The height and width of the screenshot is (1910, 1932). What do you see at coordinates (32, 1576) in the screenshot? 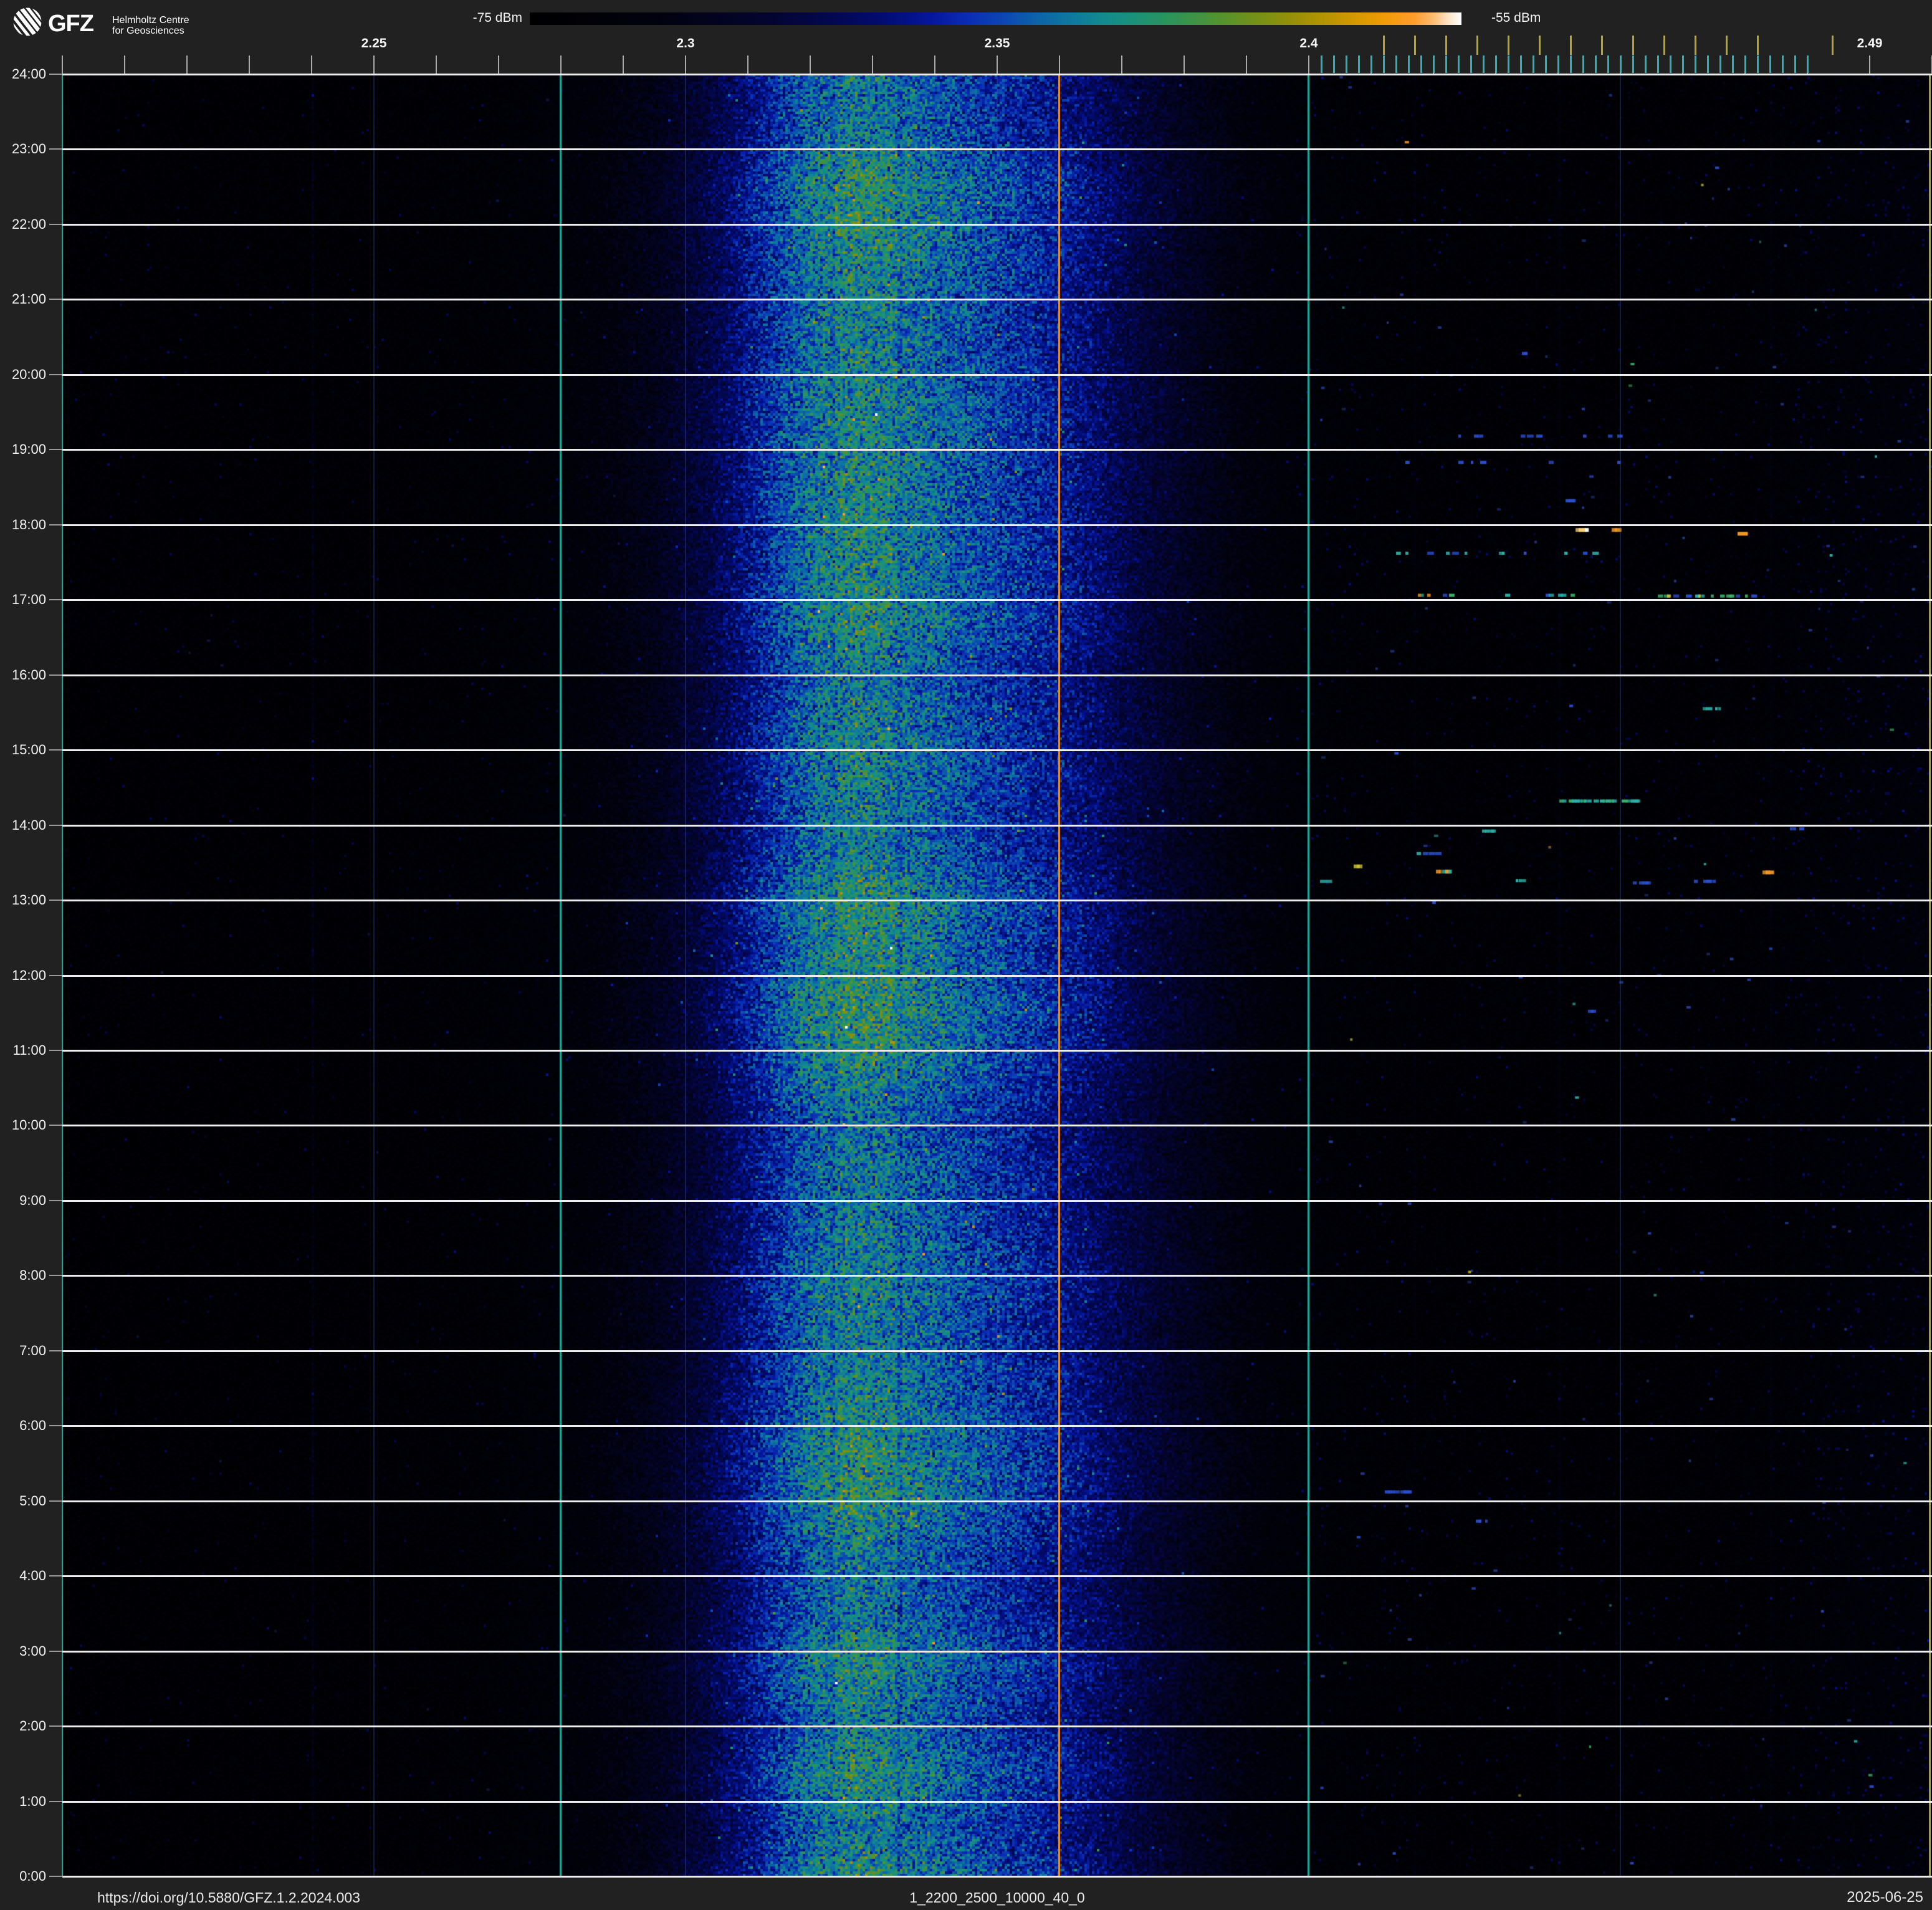
I see `hour-label: 4:00` at bounding box center [32, 1576].